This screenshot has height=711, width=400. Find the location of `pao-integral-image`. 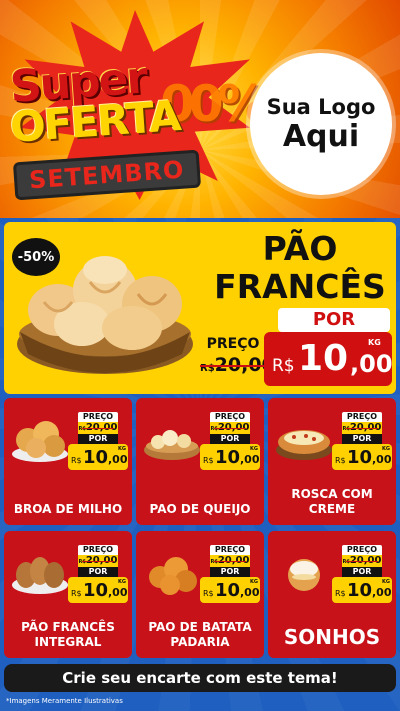

pao-integral-image is located at coordinates (40, 575).